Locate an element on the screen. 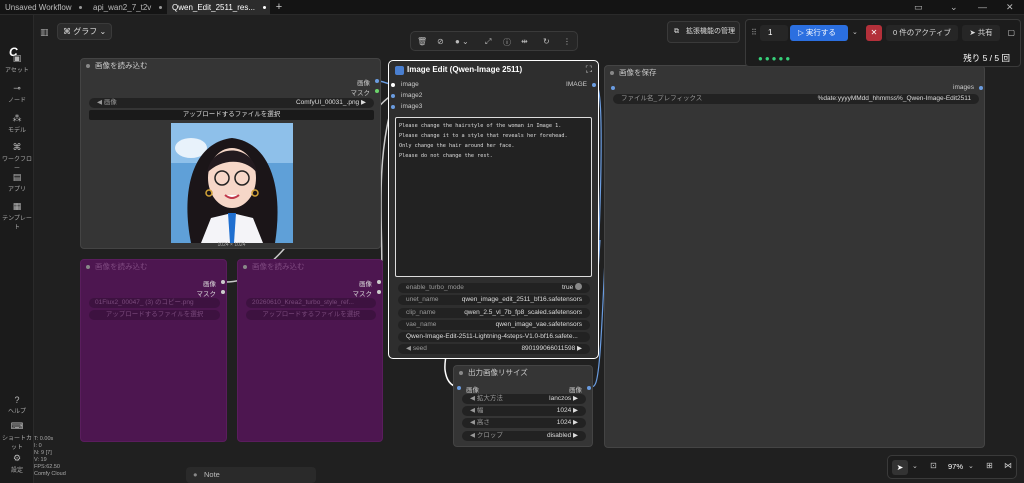 This screenshot has width=1024, height=483. note-node: ● Note is located at coordinates (251, 475).